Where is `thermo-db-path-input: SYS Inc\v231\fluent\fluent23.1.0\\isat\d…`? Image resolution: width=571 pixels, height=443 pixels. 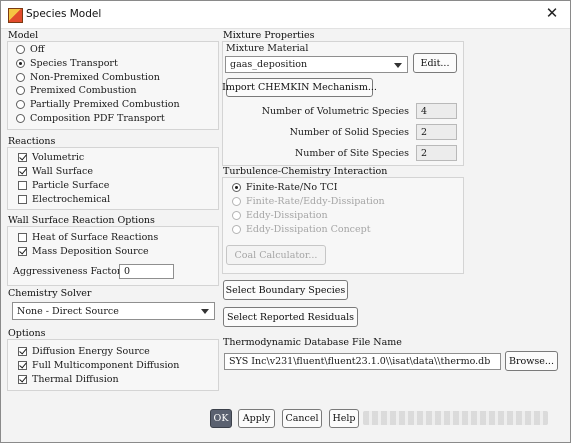
thermo-db-path-input: SYS Inc\v231\fluent\fluent23.1.0\\isat\d… is located at coordinates (362, 361).